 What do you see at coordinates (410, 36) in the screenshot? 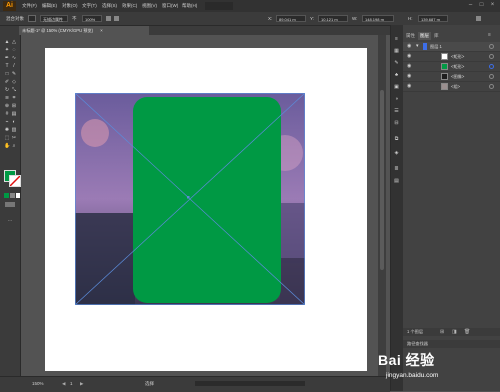
I see `tab-properties: 属性` at bounding box center [410, 36].